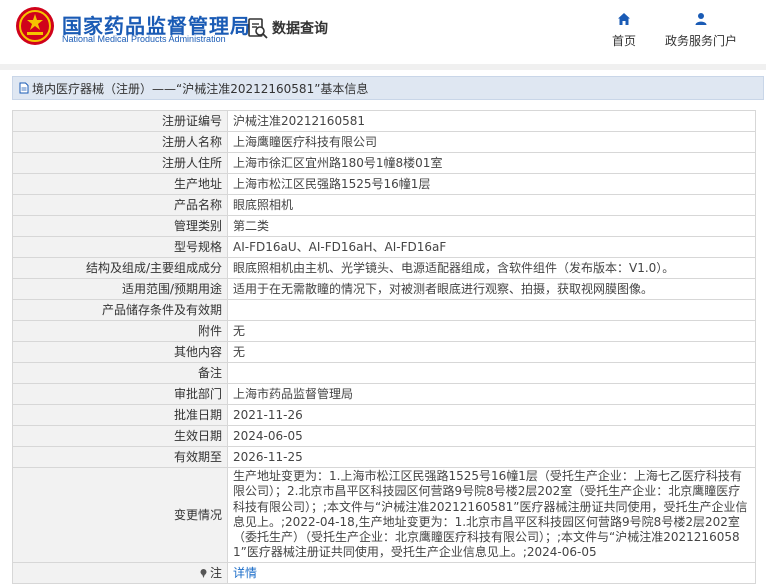  What do you see at coordinates (120, 121) in the screenshot?
I see `row-label: 注册证编号` at bounding box center [120, 121].